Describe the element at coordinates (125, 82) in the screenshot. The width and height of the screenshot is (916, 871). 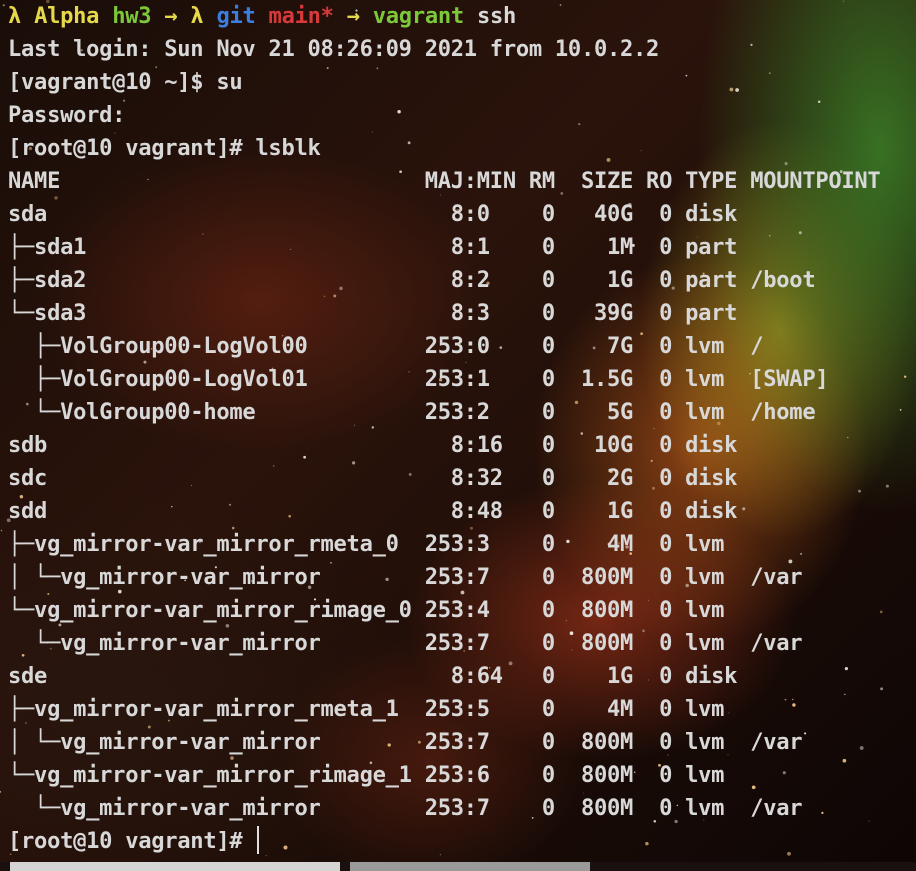
I see `su-command-line: [vagrant@10 ~]$ su` at that location.